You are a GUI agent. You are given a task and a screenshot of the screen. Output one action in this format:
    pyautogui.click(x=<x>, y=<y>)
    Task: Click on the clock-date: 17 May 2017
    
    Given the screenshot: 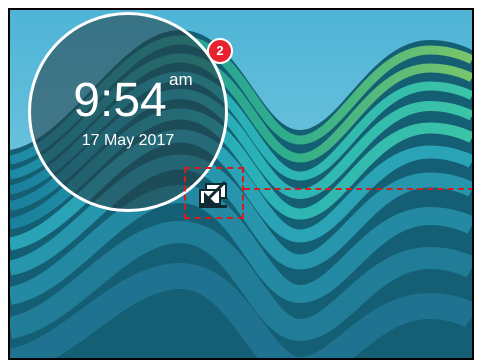 What is the action you would take?
    pyautogui.click(x=128, y=140)
    